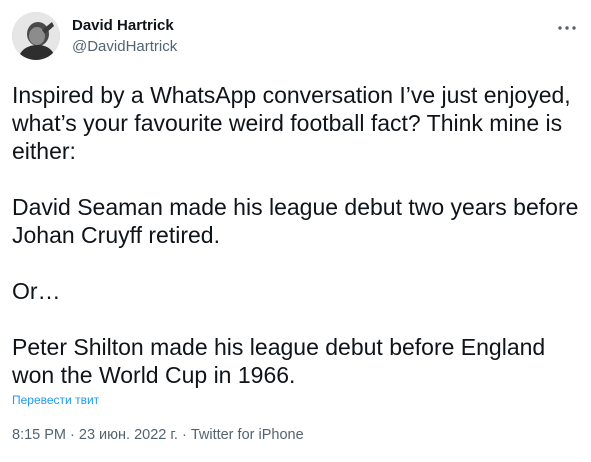  I want to click on more-horizontal-icon, so click(567, 28).